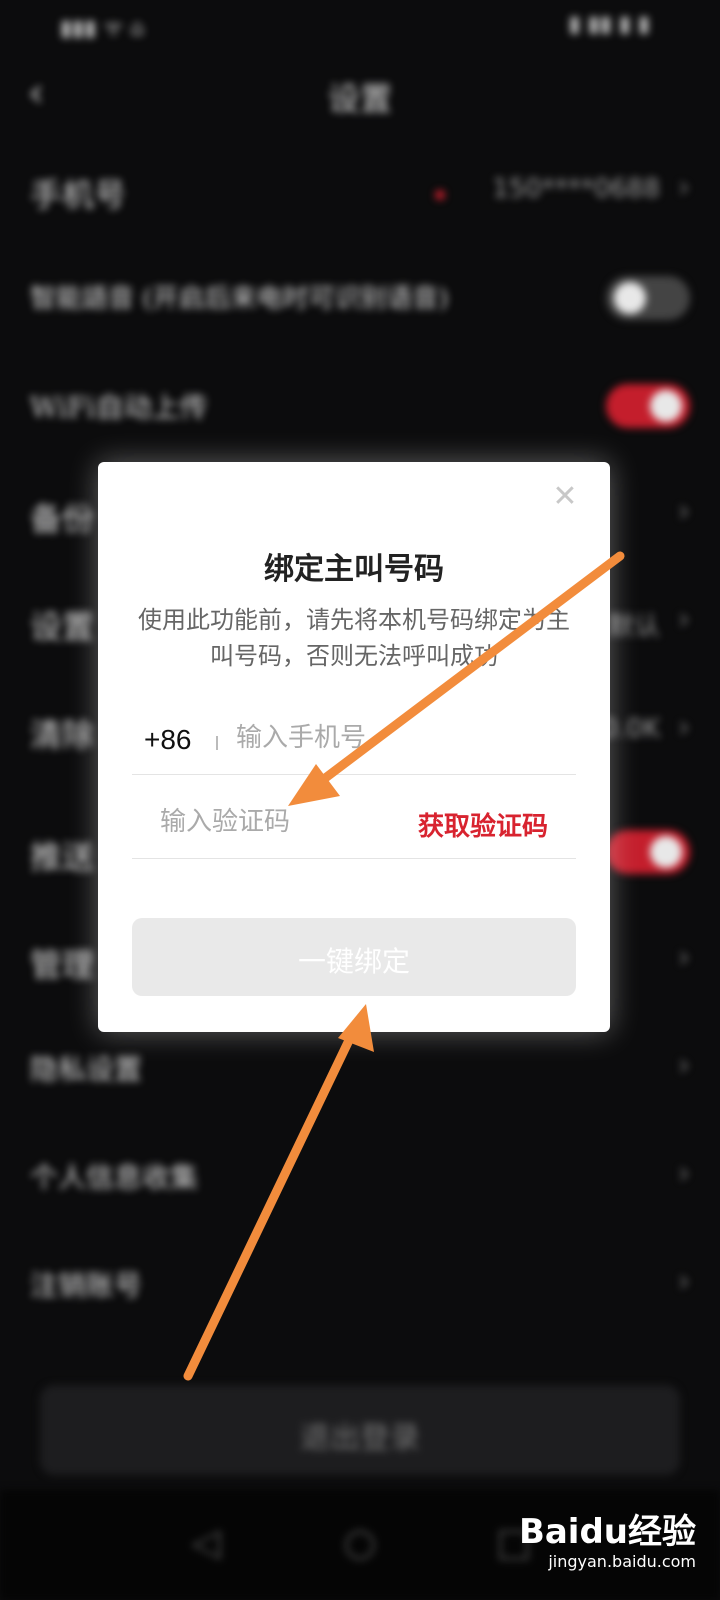 Image resolution: width=720 pixels, height=1600 pixels. I want to click on row-value: 150****0688, so click(576, 189).